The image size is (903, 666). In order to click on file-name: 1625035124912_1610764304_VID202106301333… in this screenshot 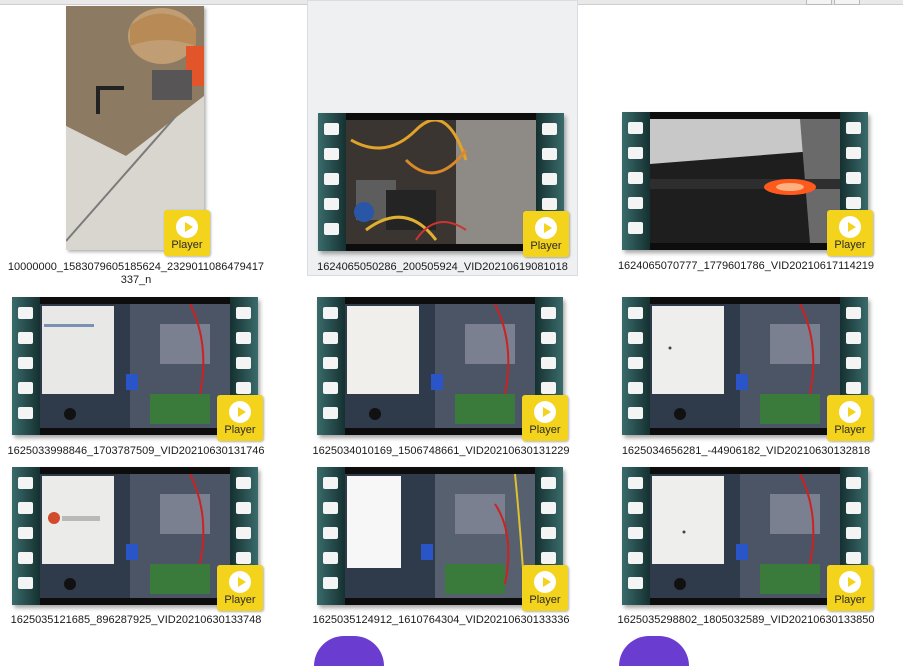, I will do `click(441, 620)`.